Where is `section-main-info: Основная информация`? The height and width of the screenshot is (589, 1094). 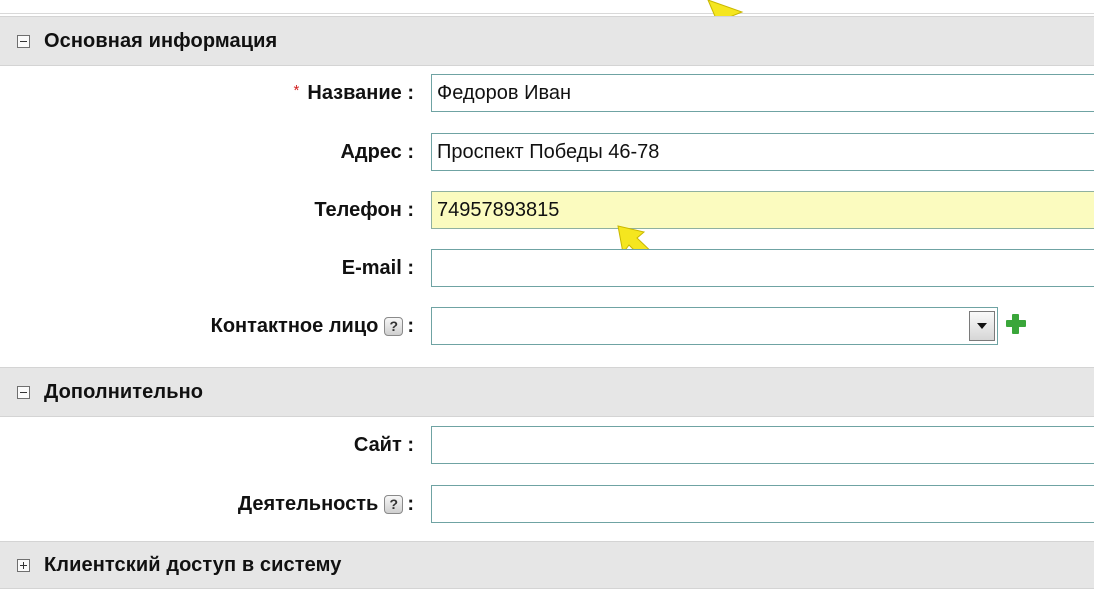 section-main-info: Основная информация is located at coordinates (547, 41).